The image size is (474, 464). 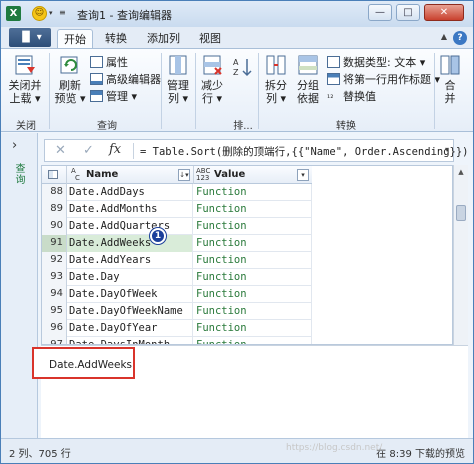 What do you see at coordinates (460, 38) in the screenshot?
I see `help-icon: ?` at bounding box center [460, 38].